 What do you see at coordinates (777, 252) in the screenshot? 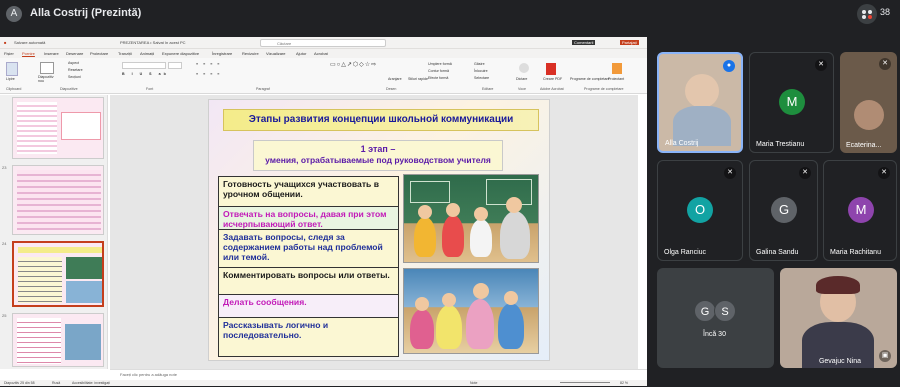
I see `participant-name: Galina Sandu` at bounding box center [777, 252].